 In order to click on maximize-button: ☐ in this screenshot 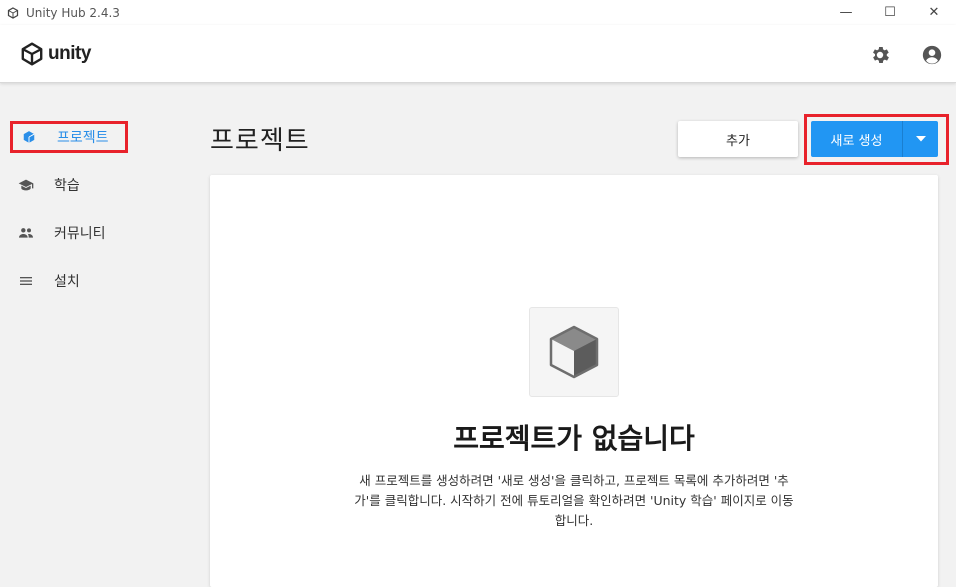, I will do `click(890, 12)`.